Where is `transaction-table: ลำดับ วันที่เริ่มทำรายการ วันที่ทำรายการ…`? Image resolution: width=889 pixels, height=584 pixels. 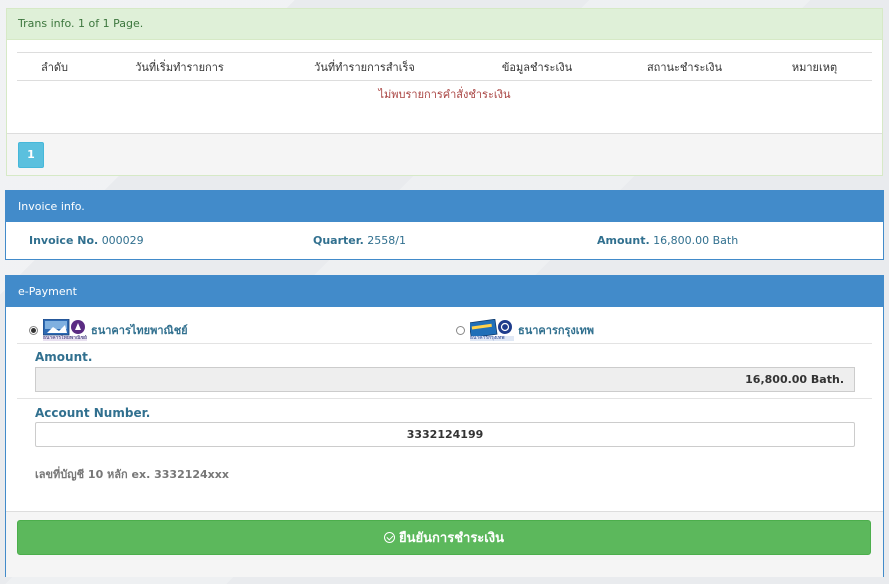
transaction-table: ลำดับ วันที่เริ่มทำรายการ วันที่ทำรายการ… is located at coordinates (444, 80).